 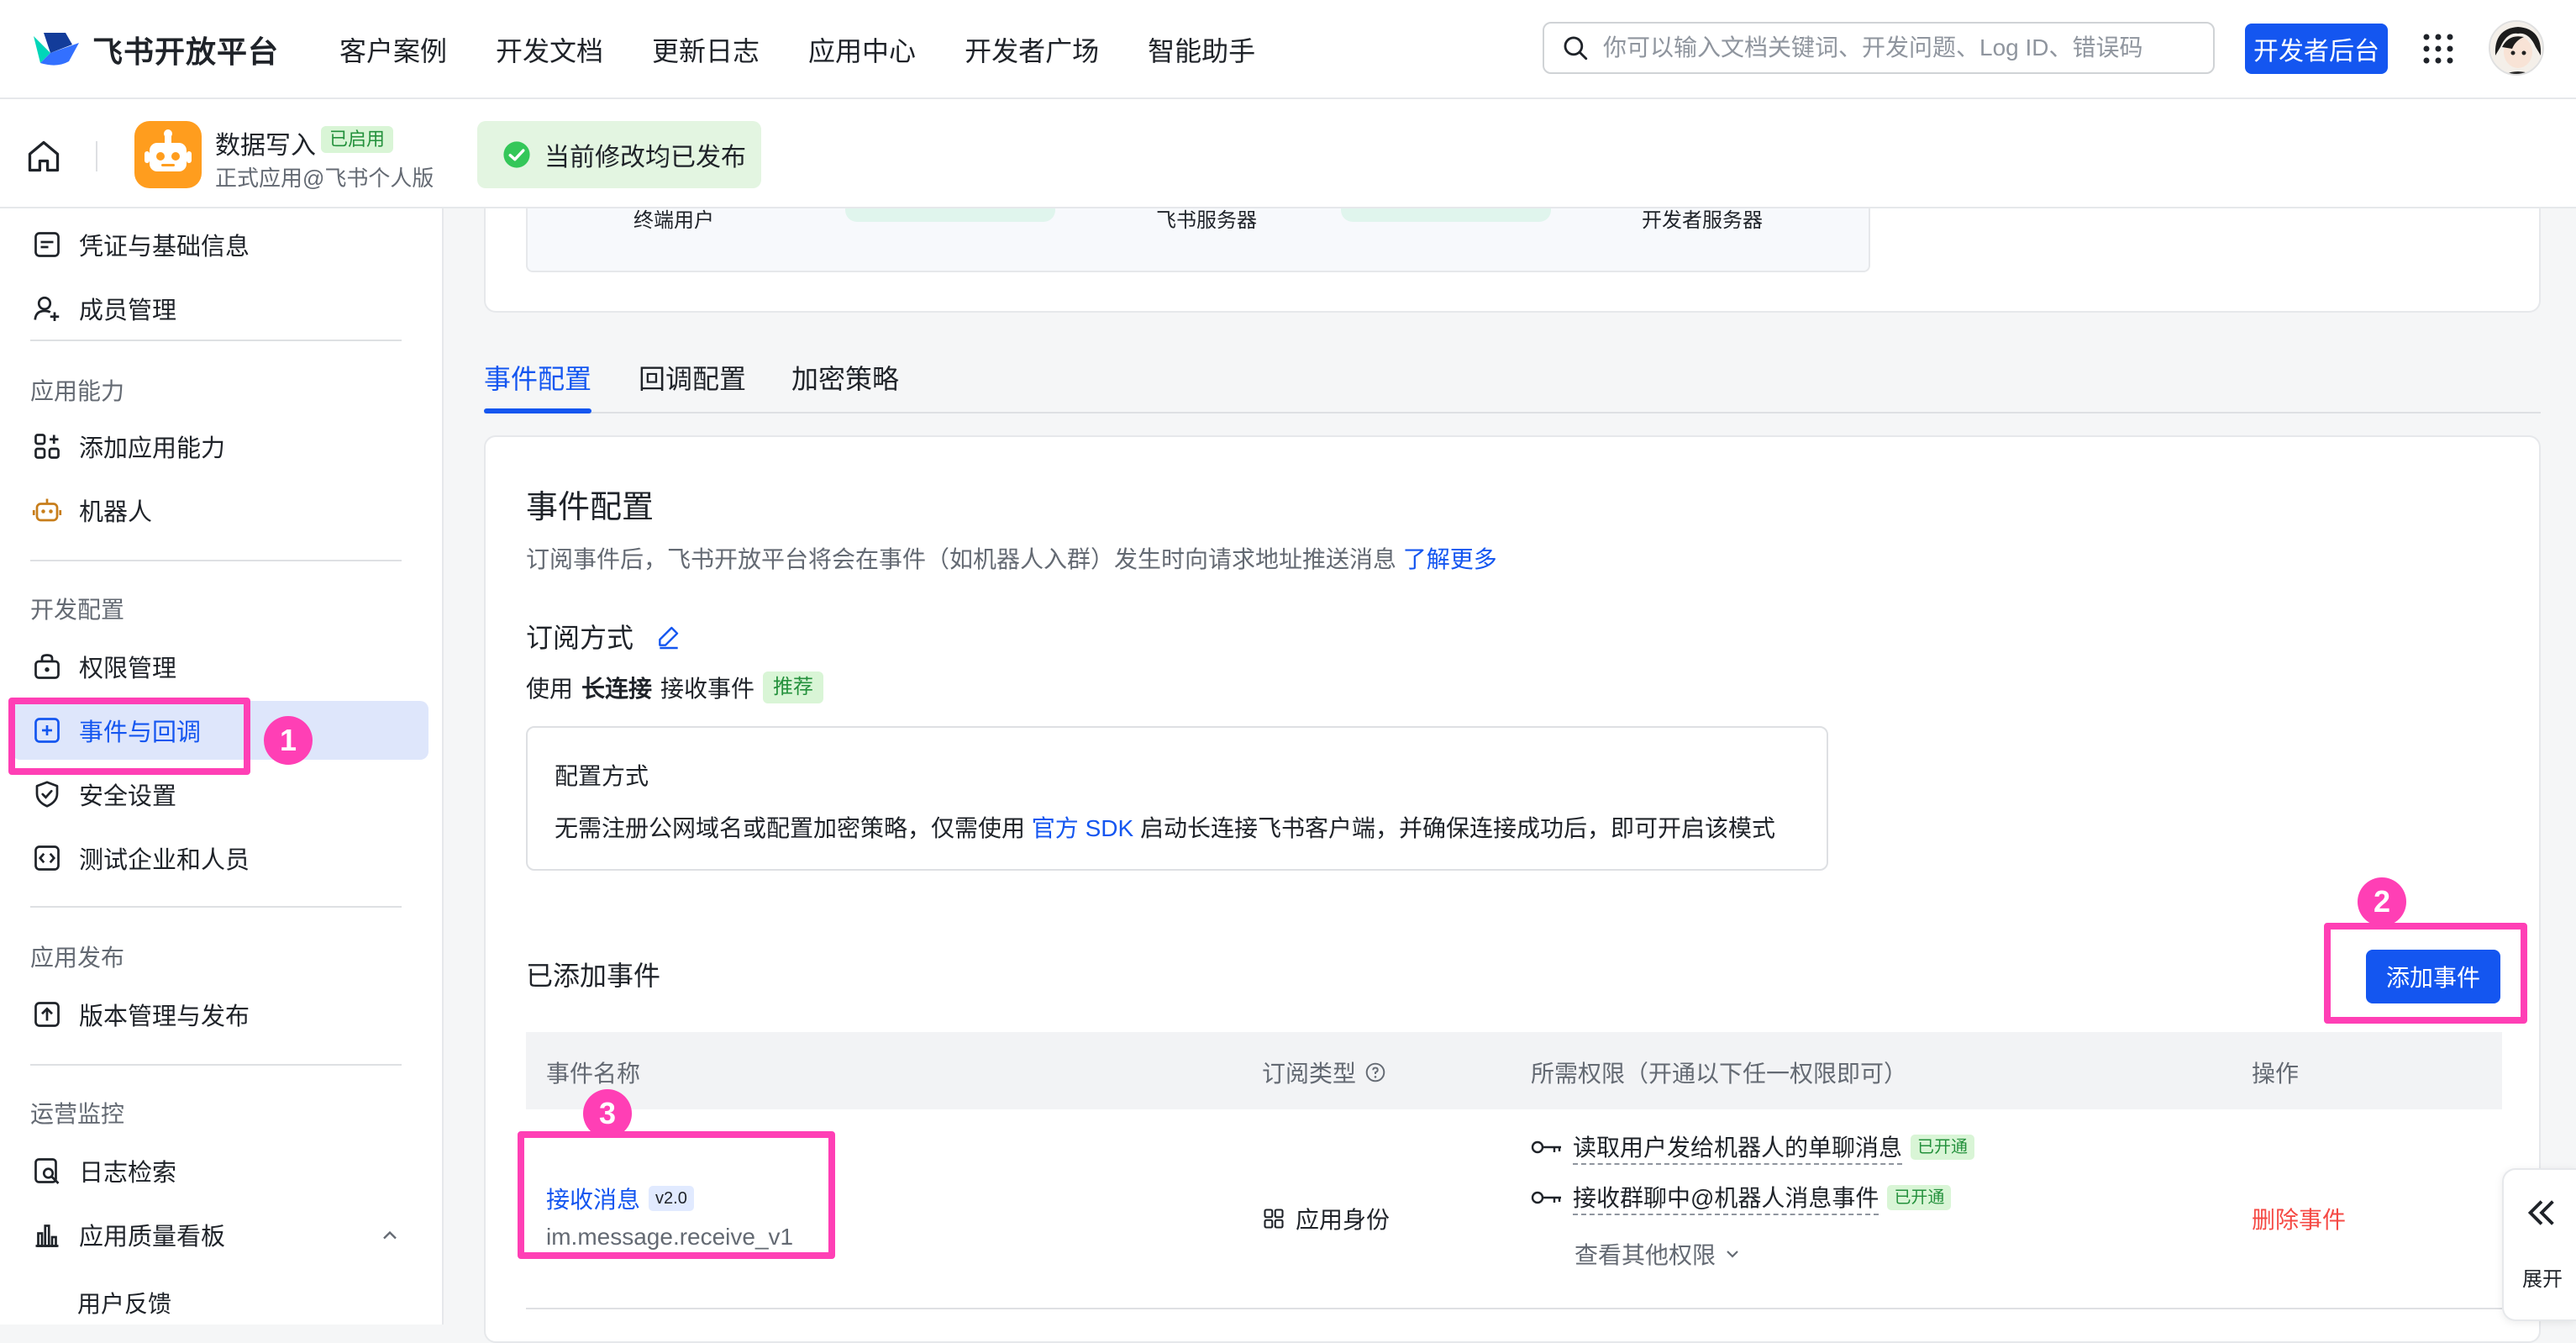 I want to click on column-header-event-name: 事件名称, so click(x=593, y=1074).